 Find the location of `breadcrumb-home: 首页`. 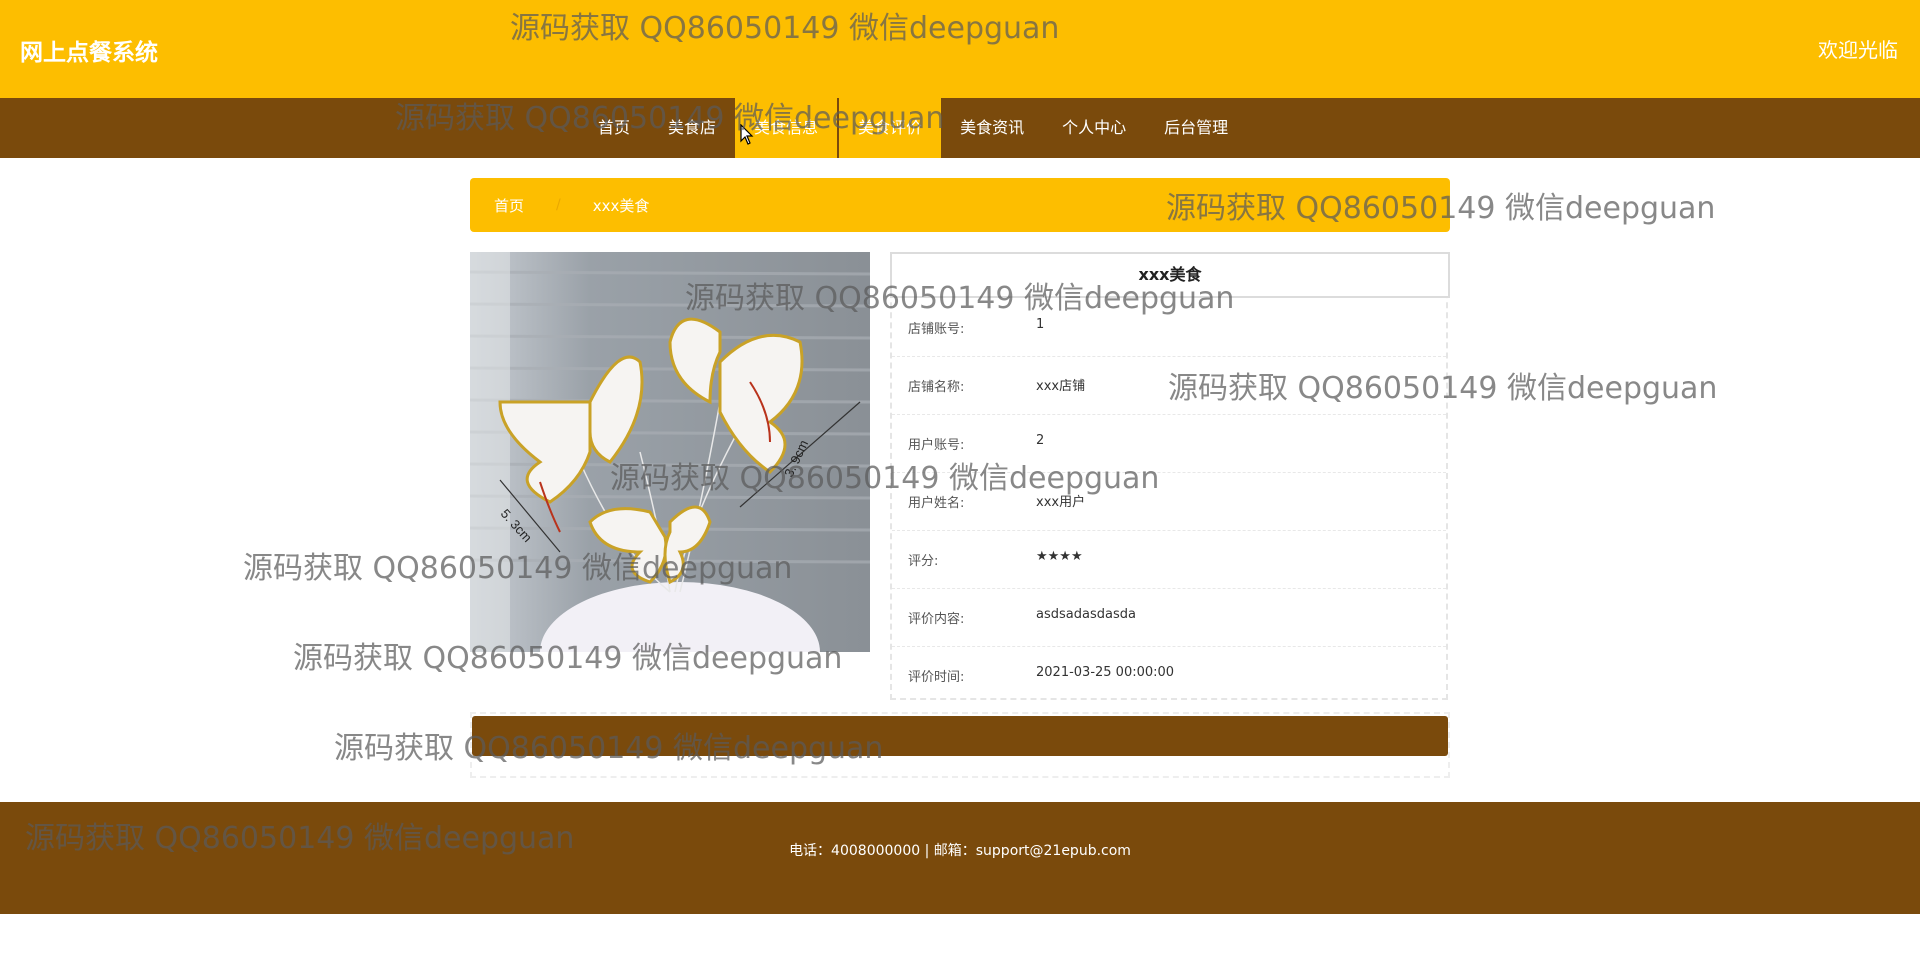

breadcrumb-home: 首页 is located at coordinates (509, 205).